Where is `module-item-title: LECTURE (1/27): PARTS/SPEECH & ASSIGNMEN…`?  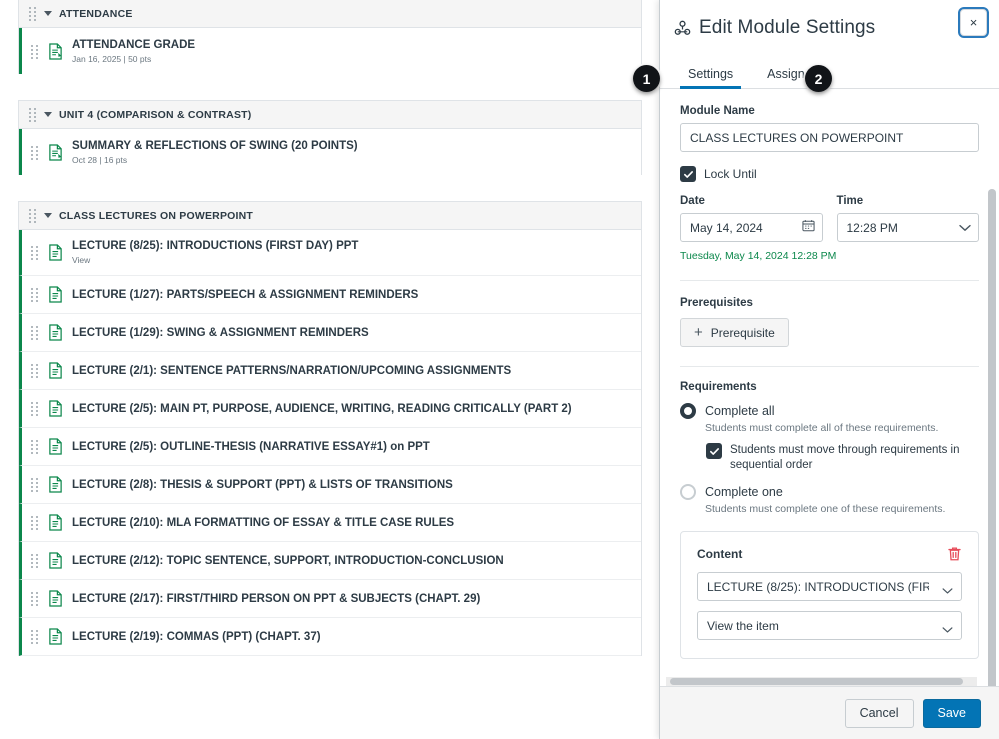 module-item-title: LECTURE (1/27): PARTS/SPEECH & ASSIGNMEN… is located at coordinates (245, 294).